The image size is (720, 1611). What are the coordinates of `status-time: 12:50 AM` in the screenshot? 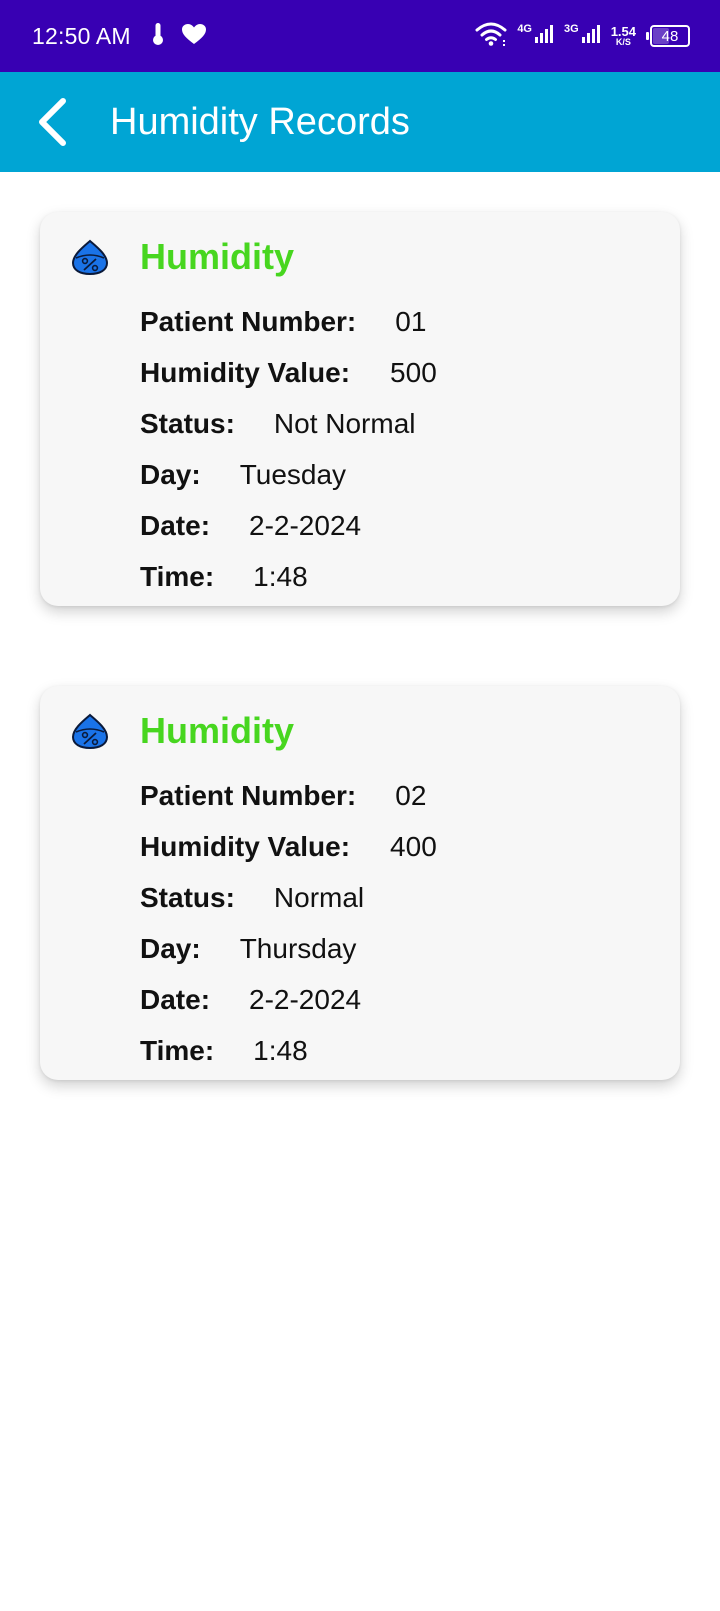 It's located at (81, 35).